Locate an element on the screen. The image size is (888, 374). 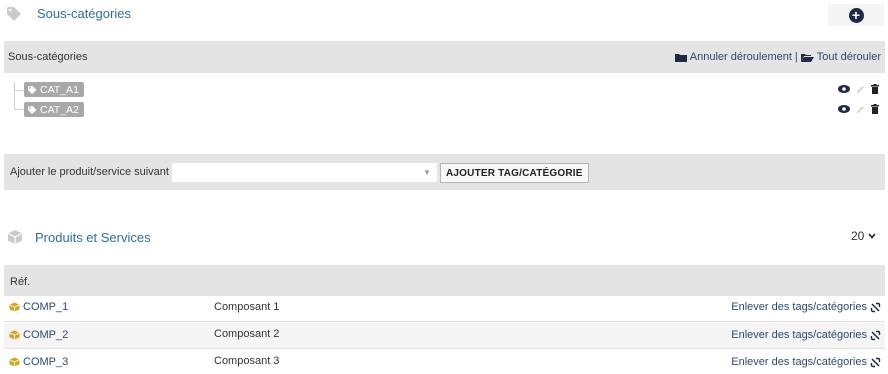
product-ref: COMP_2 is located at coordinates (46, 335).